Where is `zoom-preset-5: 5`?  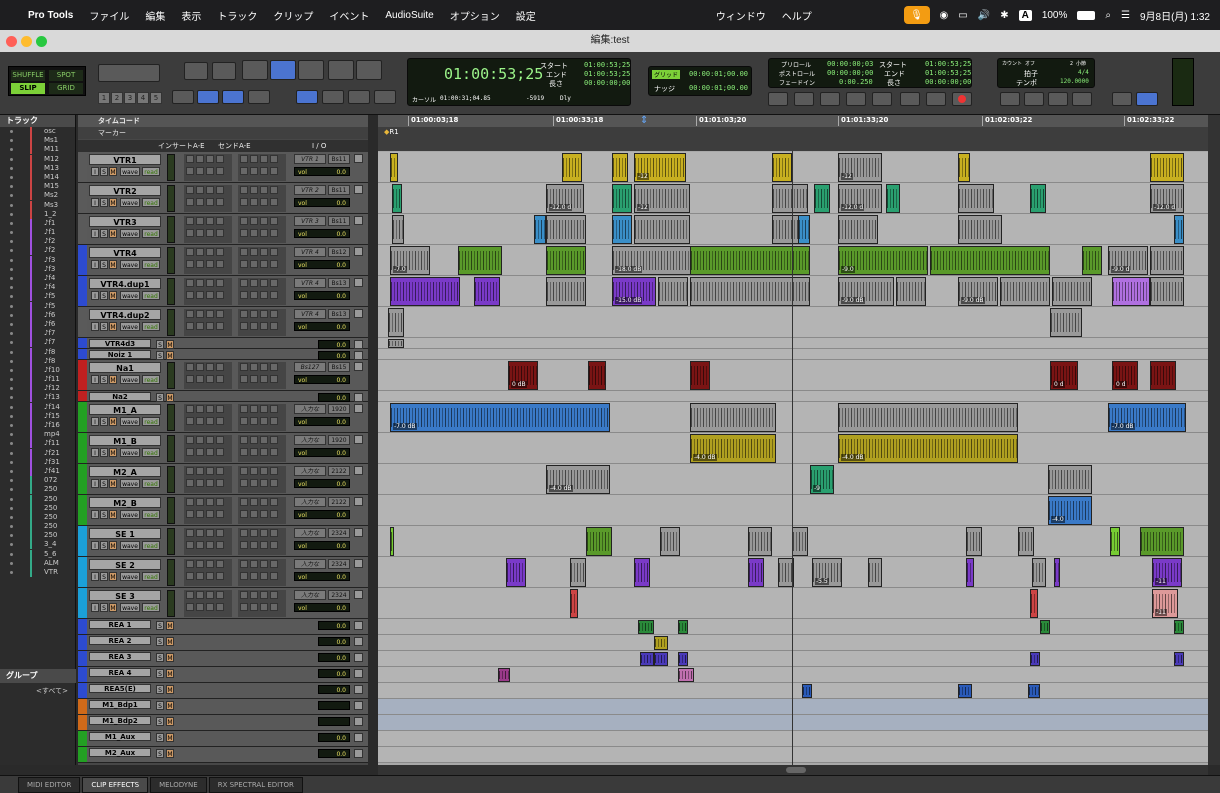 zoom-preset-5: 5 is located at coordinates (156, 98).